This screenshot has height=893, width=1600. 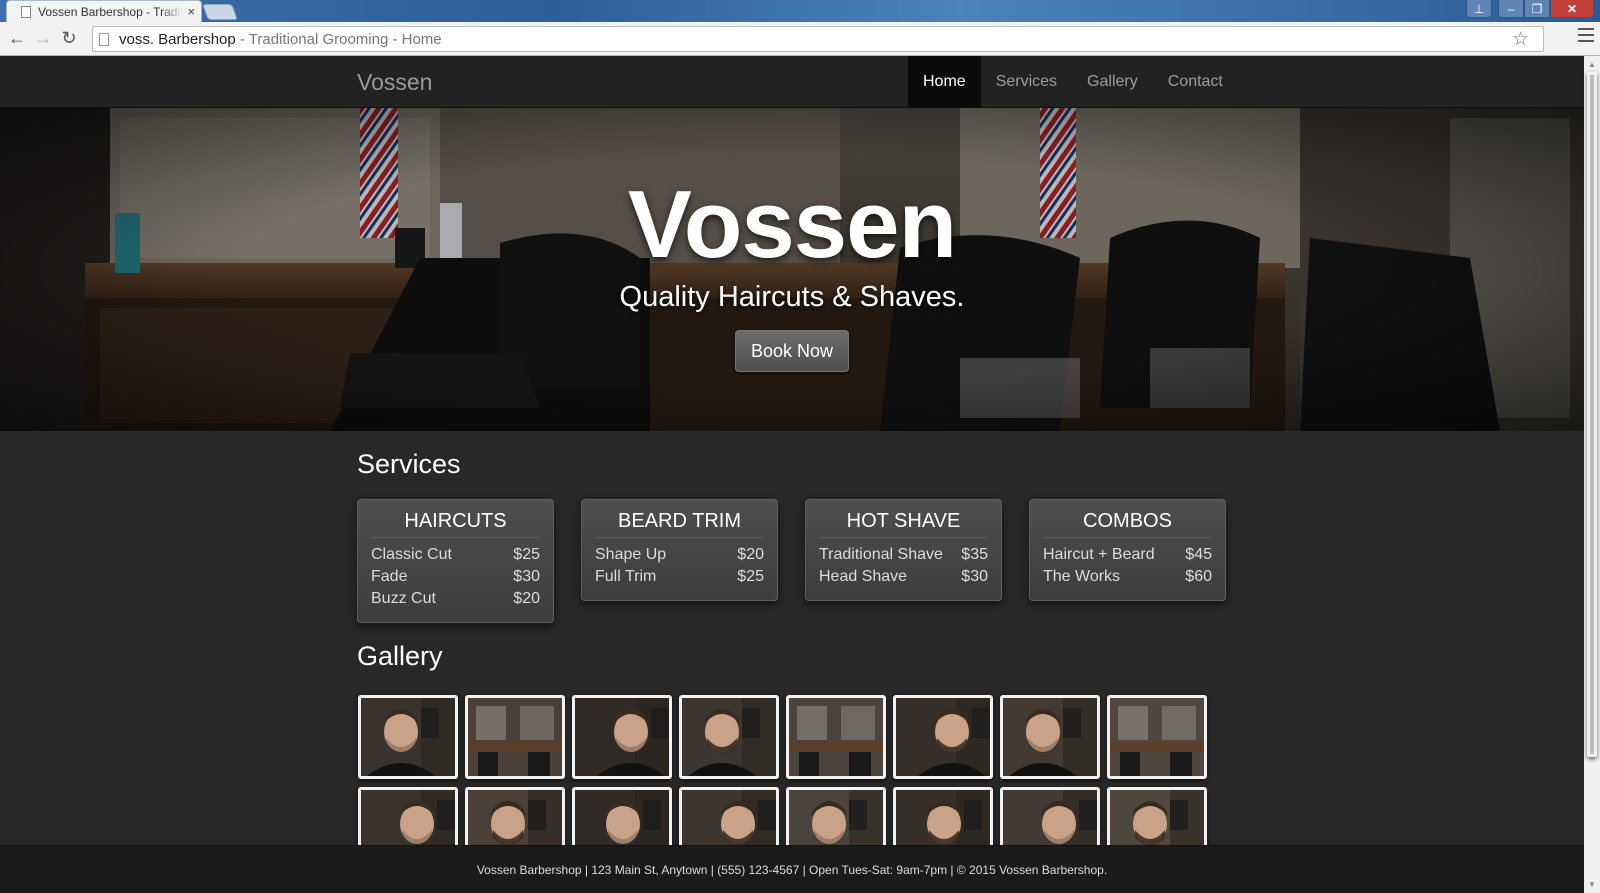 I want to click on service-row: Haircut + Beard $45, so click(x=1127, y=555).